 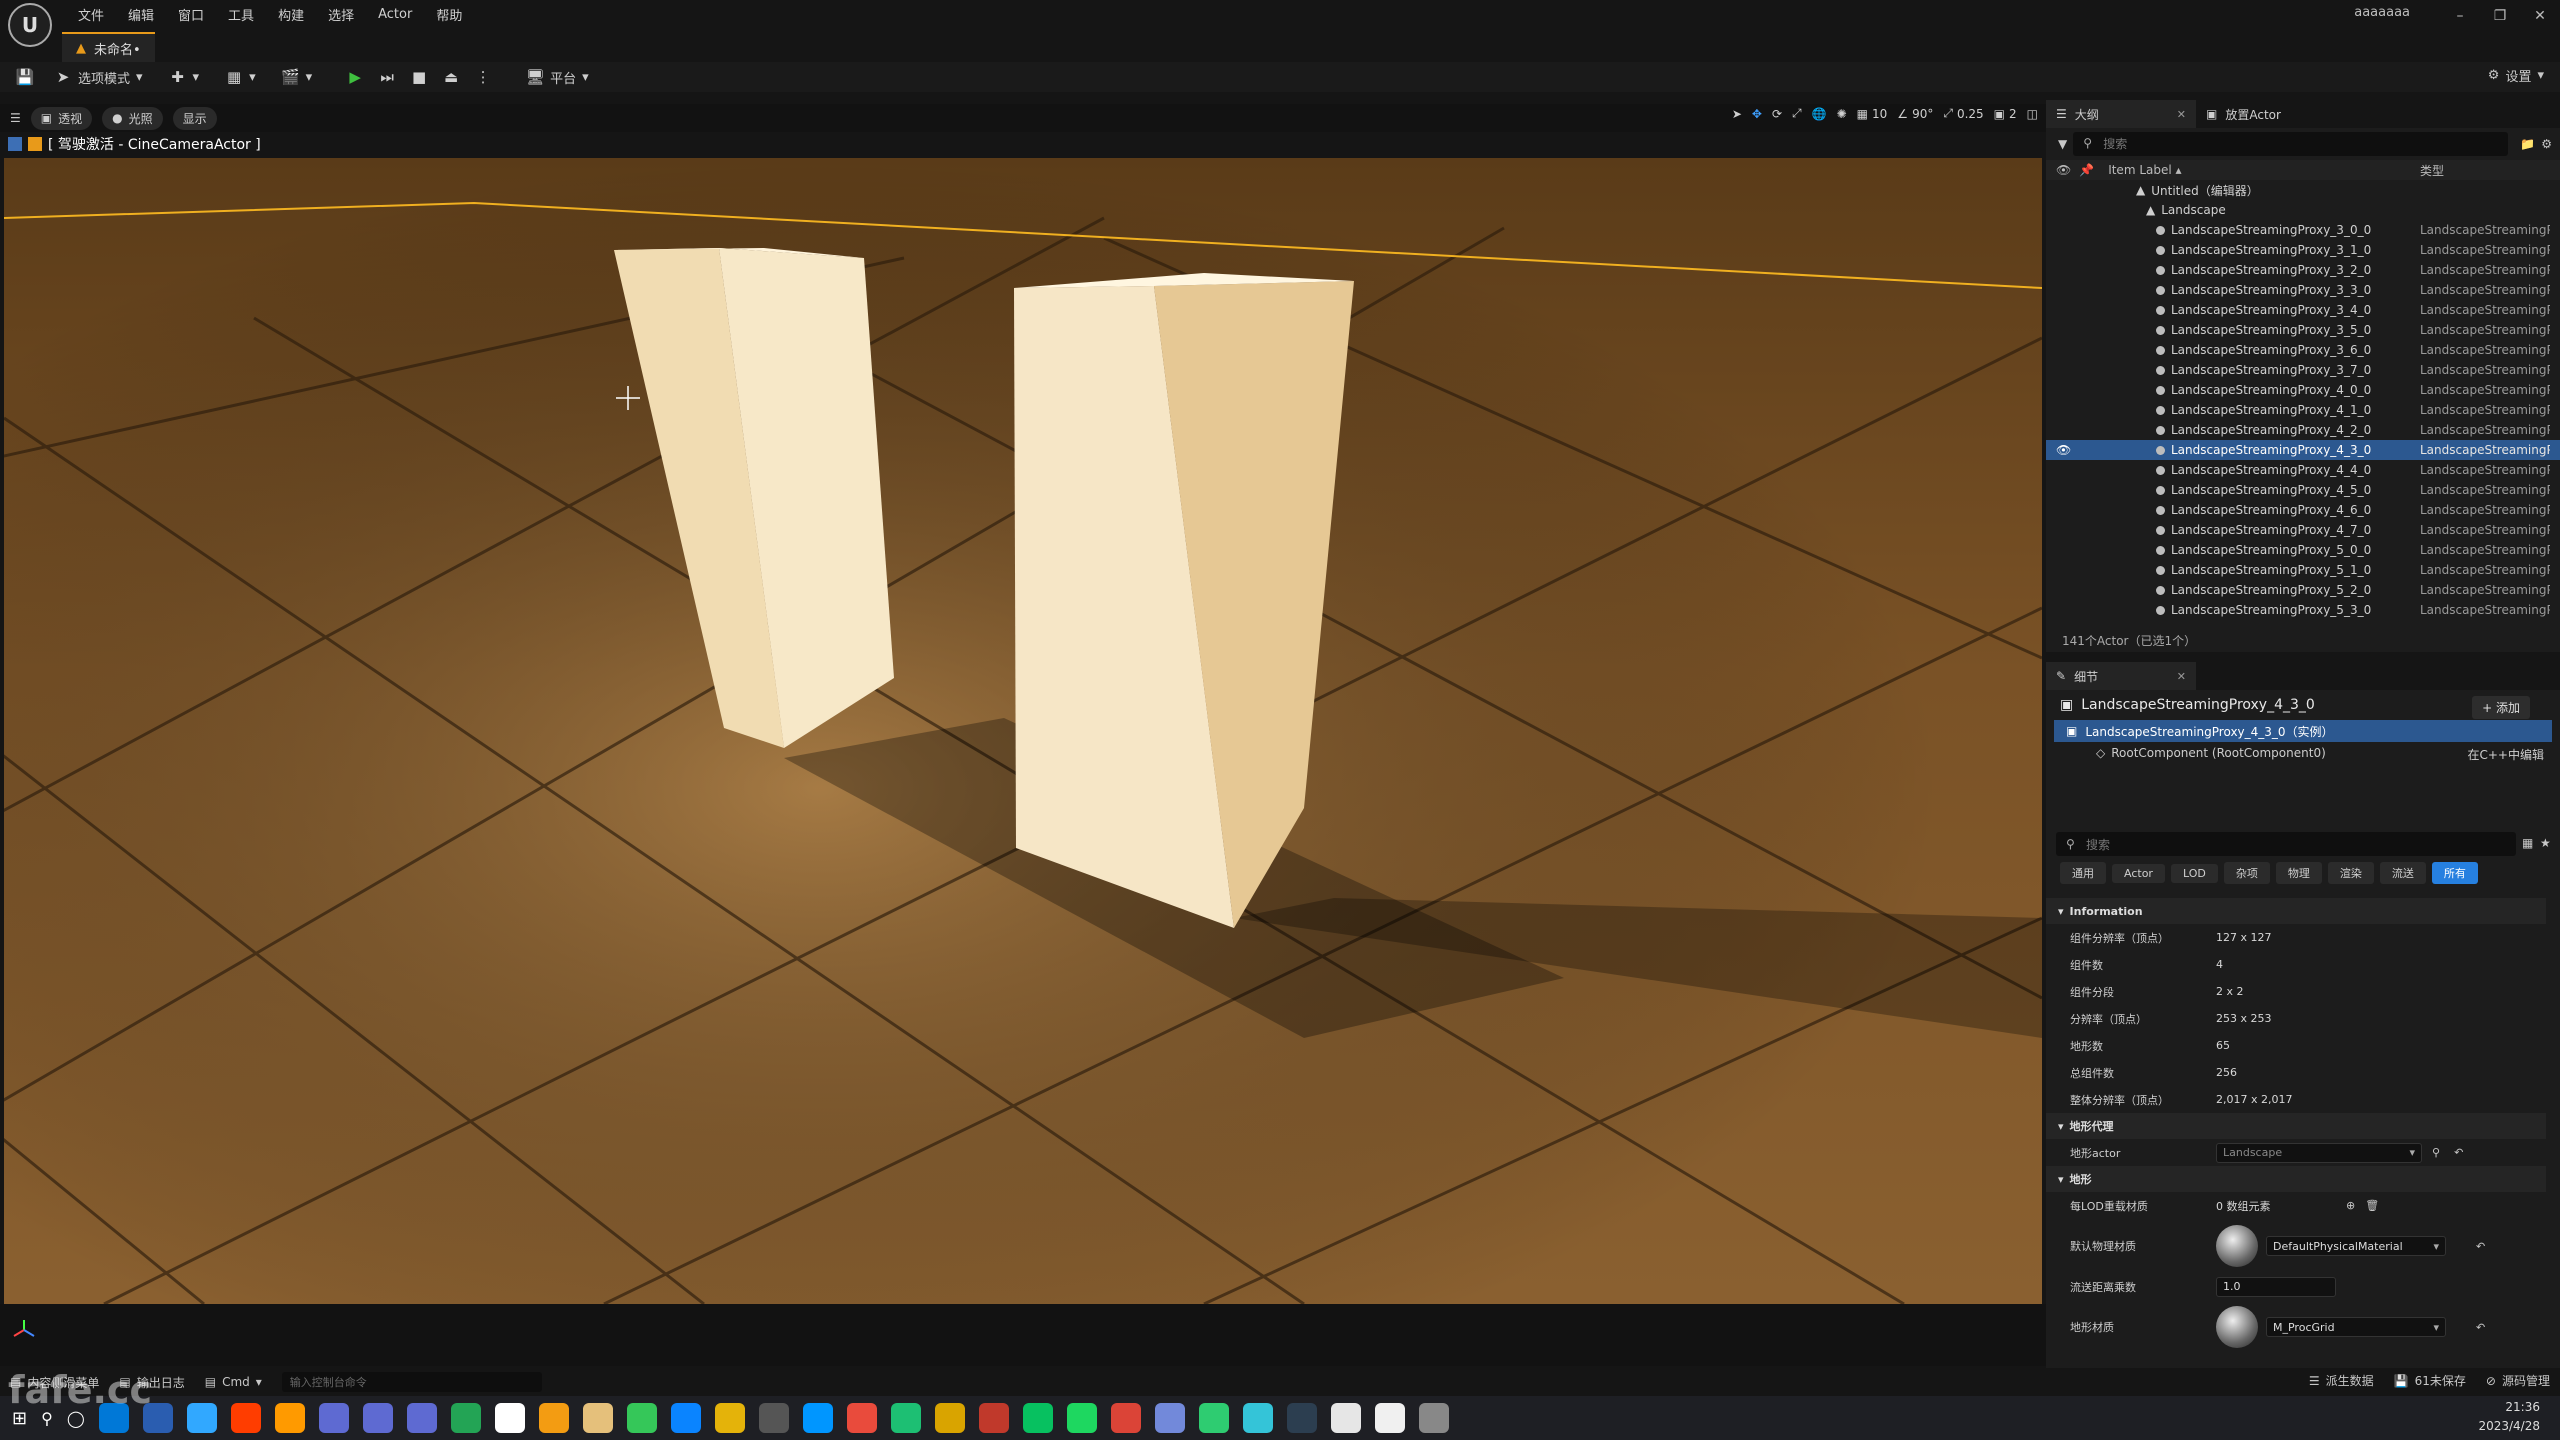 I want to click on filter-tab: LOD, so click(x=2194, y=873).